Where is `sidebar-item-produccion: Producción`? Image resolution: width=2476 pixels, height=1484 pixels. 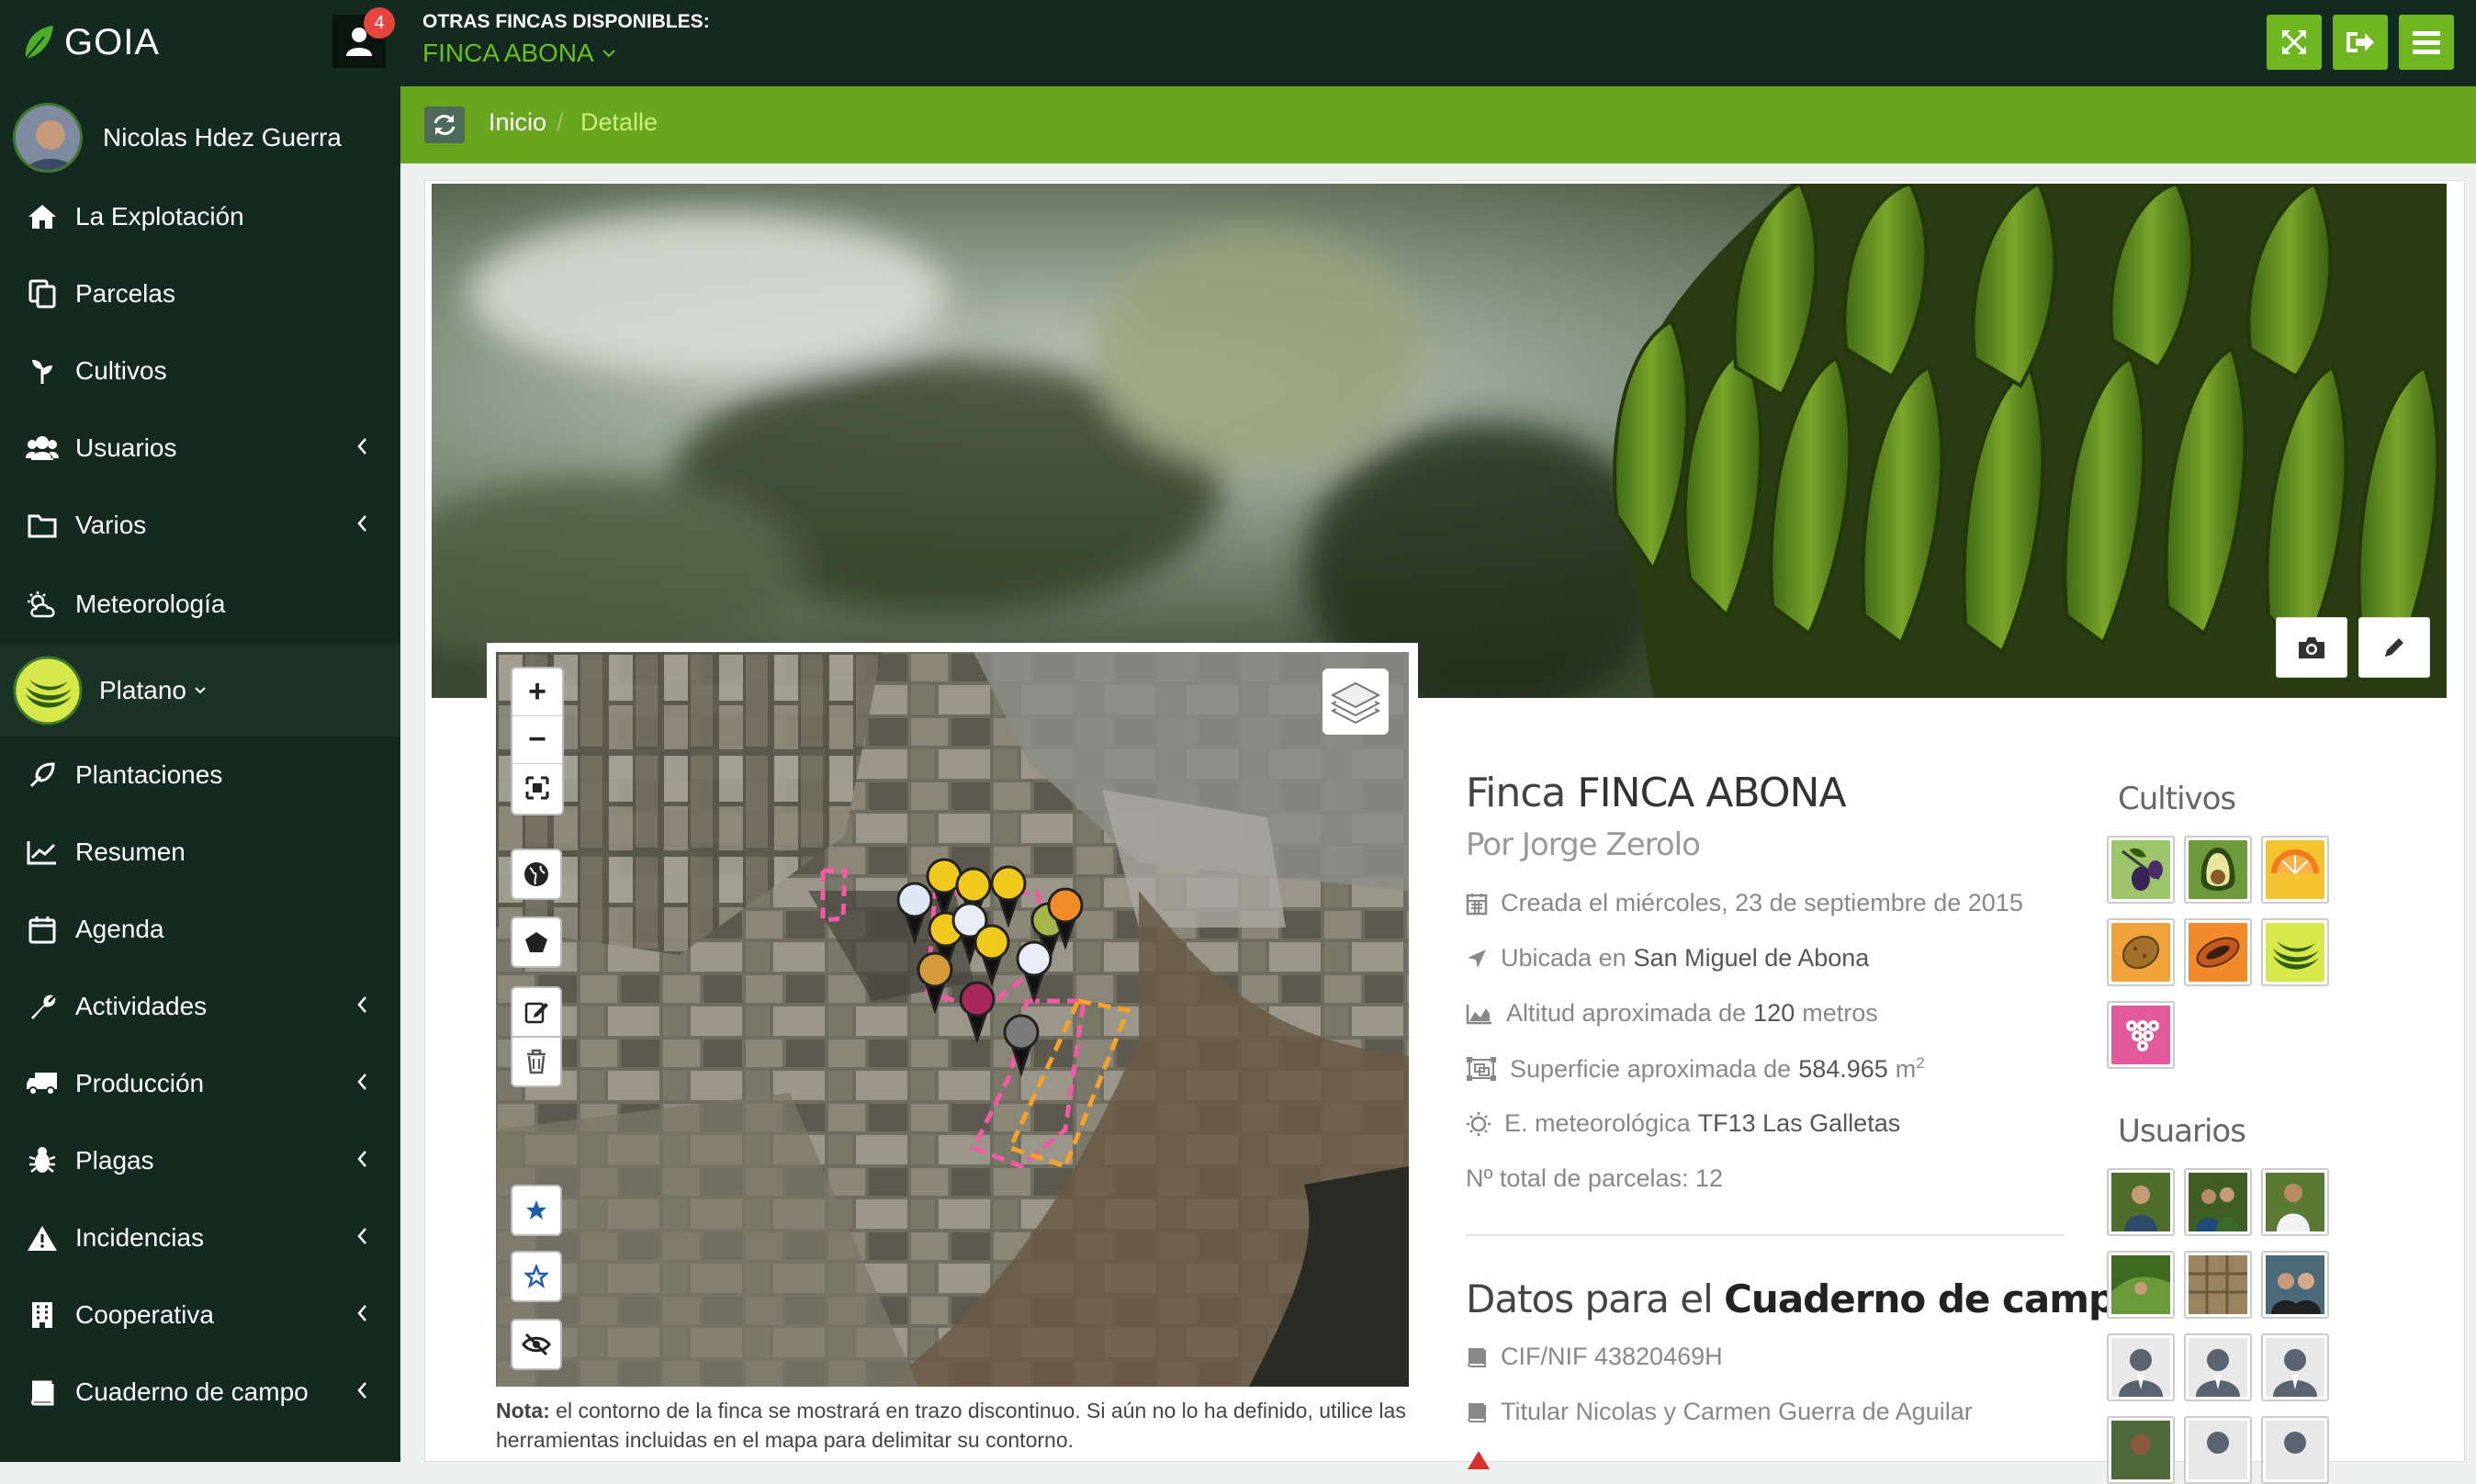
sidebar-item-produccion: Producción is located at coordinates (200, 1084).